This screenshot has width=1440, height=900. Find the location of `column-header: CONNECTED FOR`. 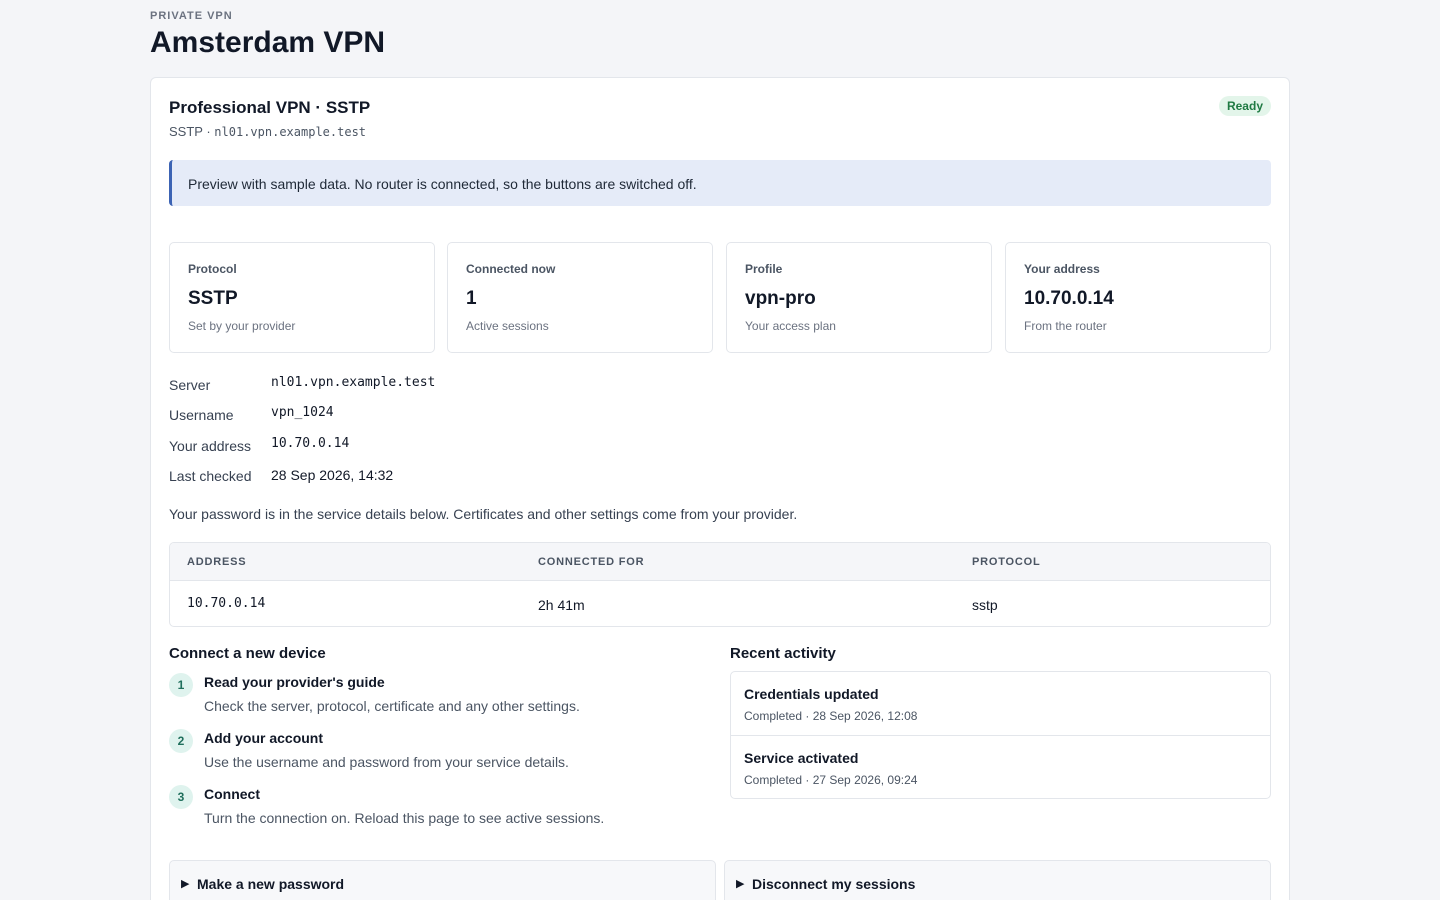

column-header: CONNECTED FOR is located at coordinates (591, 562).